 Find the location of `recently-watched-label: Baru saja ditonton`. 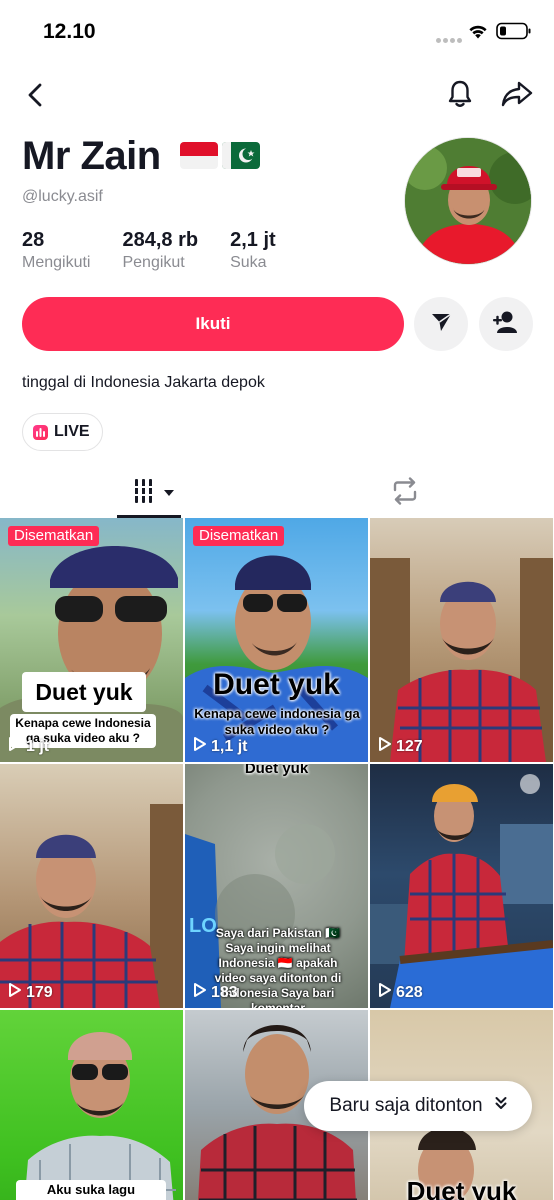

recently-watched-label: Baru saja ditonton is located at coordinates (406, 1105).